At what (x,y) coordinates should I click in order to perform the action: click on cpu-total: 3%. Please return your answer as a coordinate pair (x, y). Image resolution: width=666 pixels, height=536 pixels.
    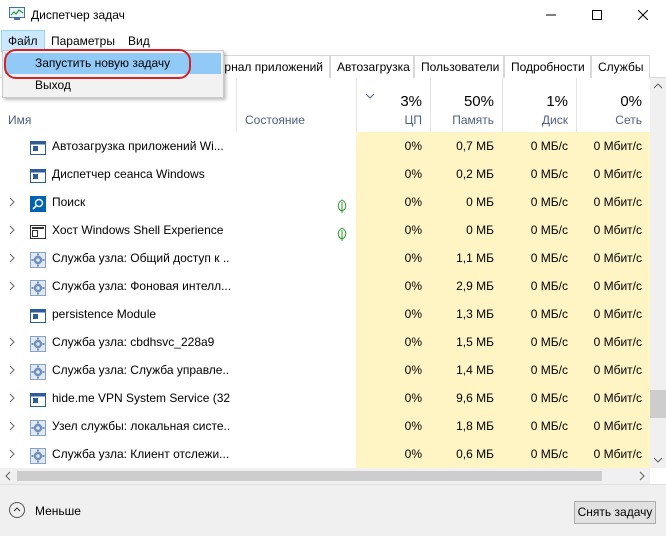
    Looking at the image, I should click on (411, 101).